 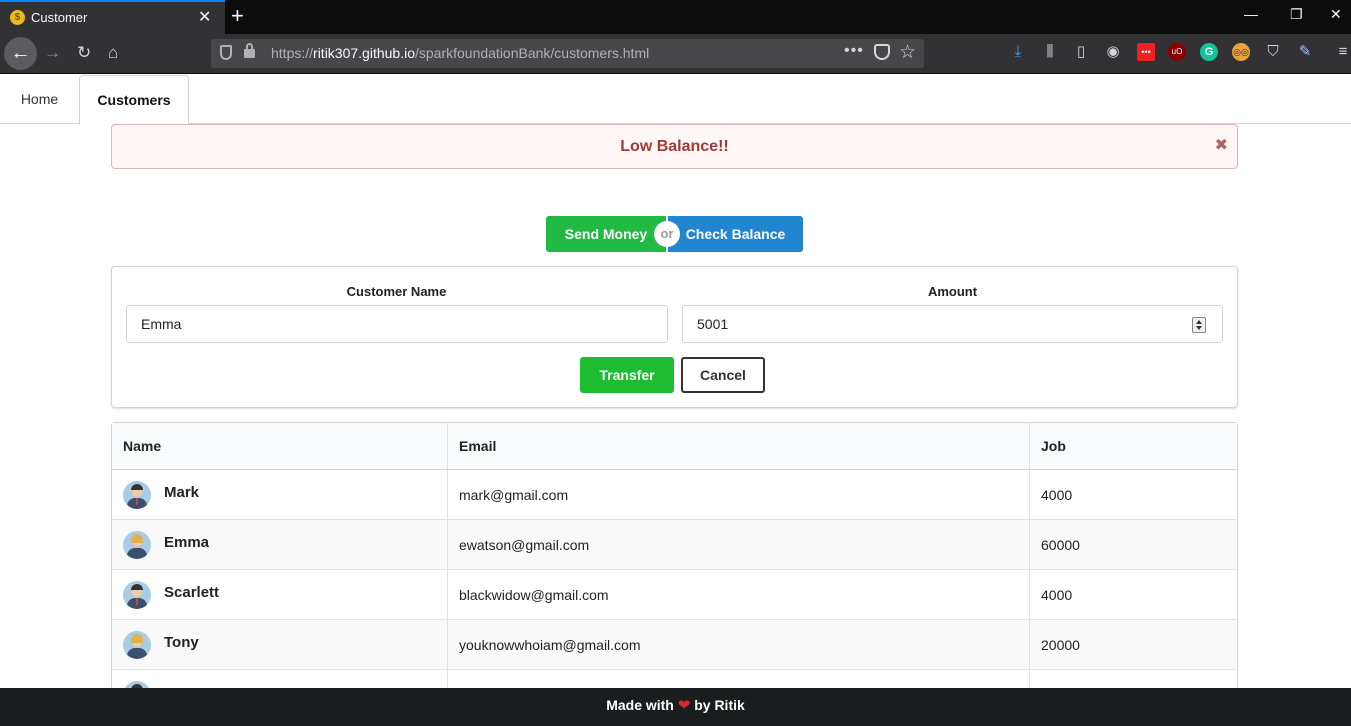 What do you see at coordinates (142, 446) in the screenshot?
I see `header-name: Name` at bounding box center [142, 446].